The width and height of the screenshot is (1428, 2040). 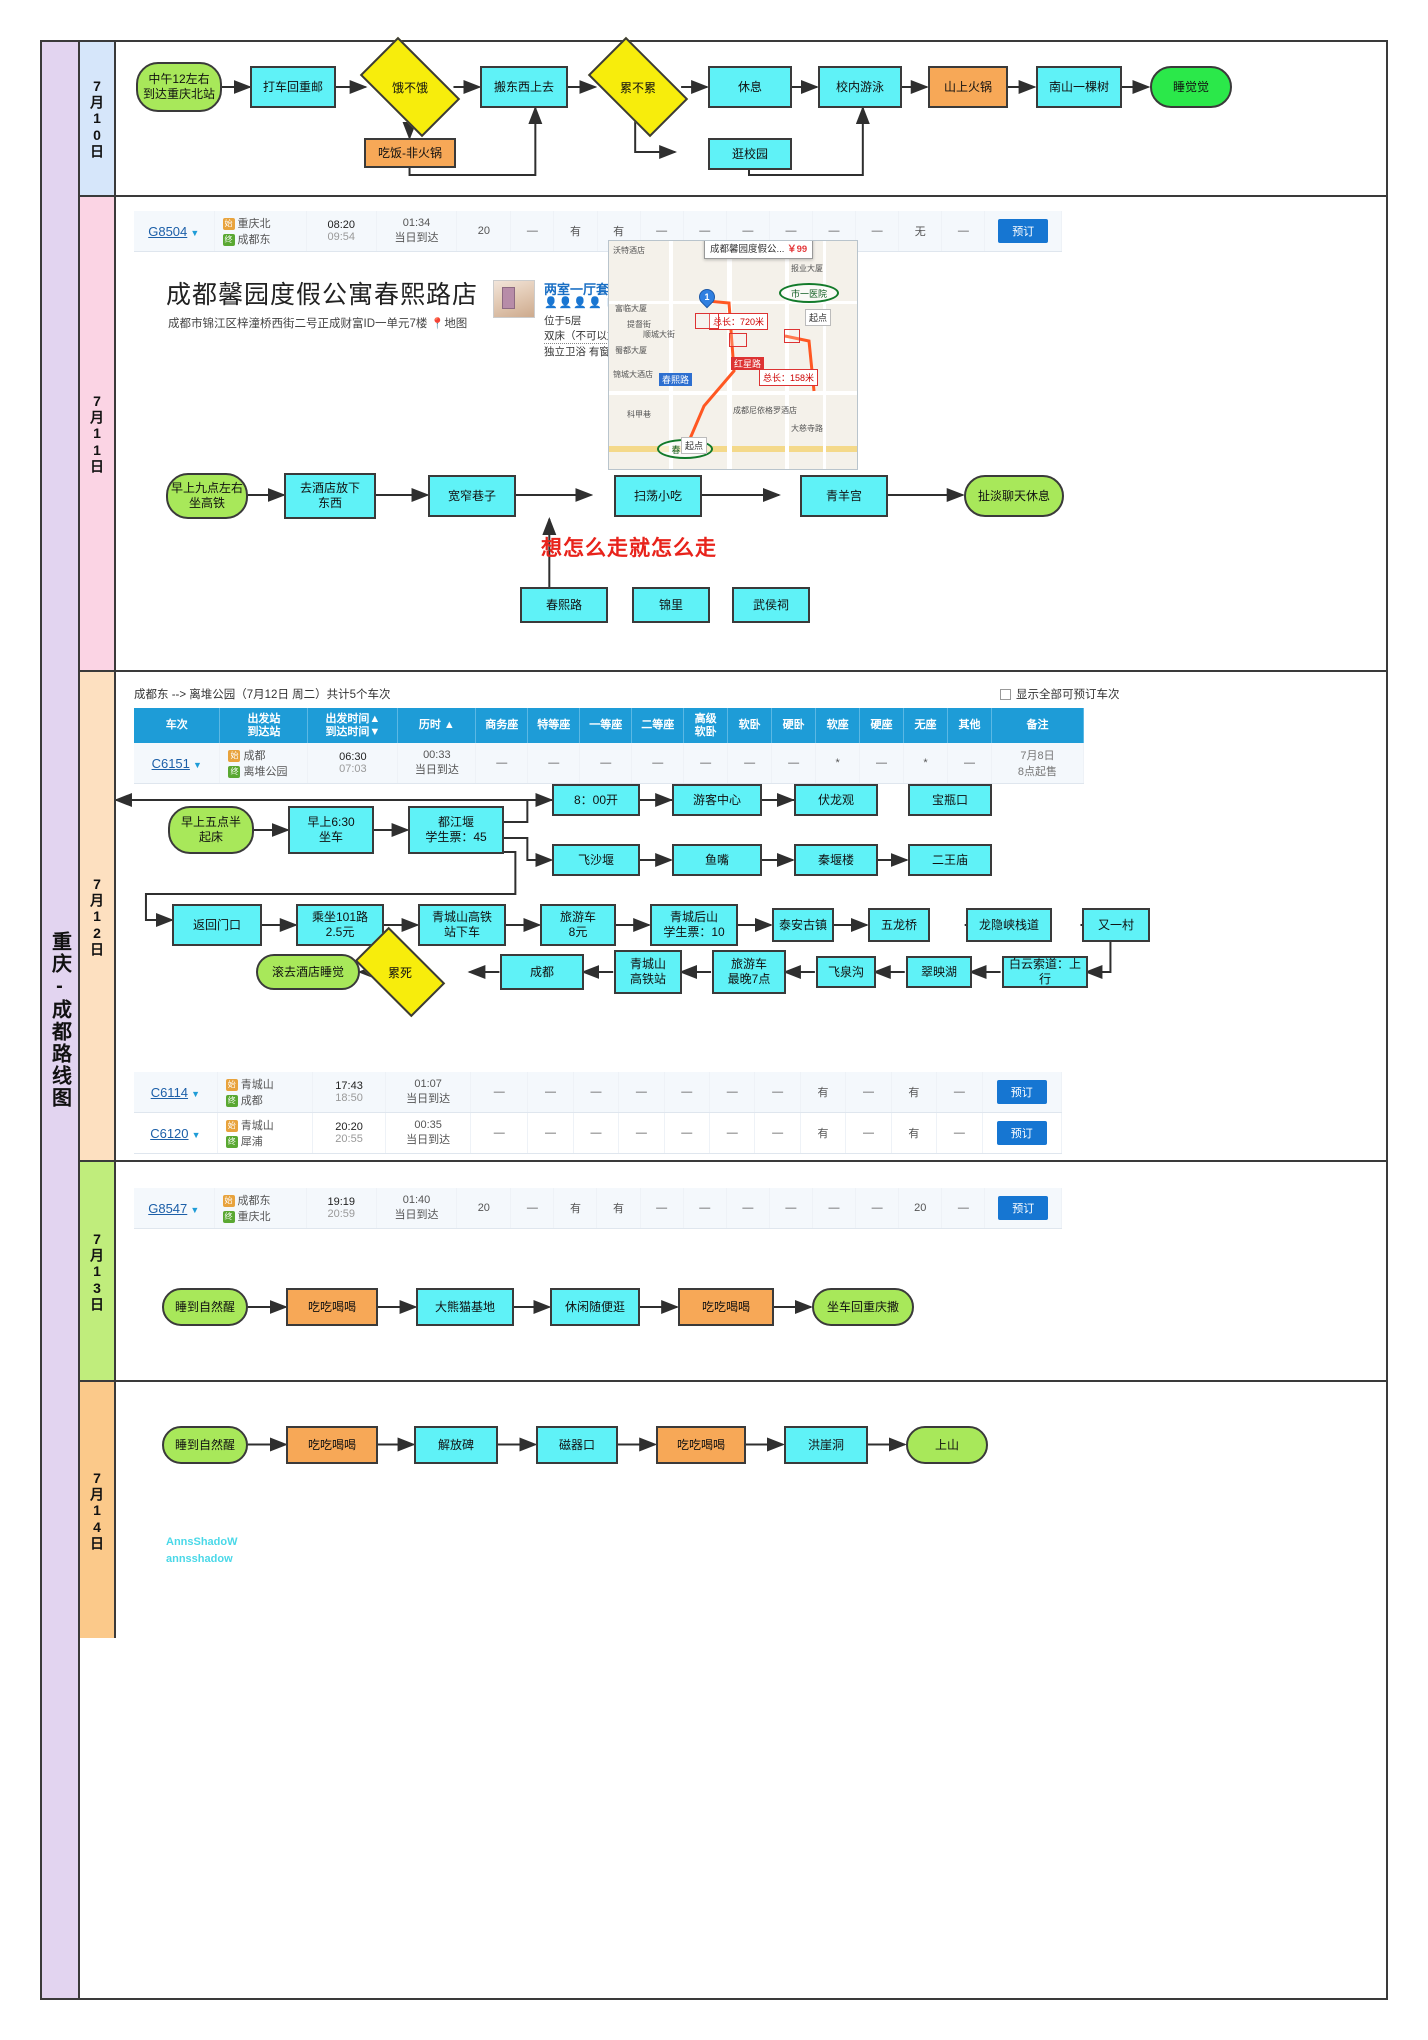 I want to click on train-number-link: C6151, so click(x=171, y=763).